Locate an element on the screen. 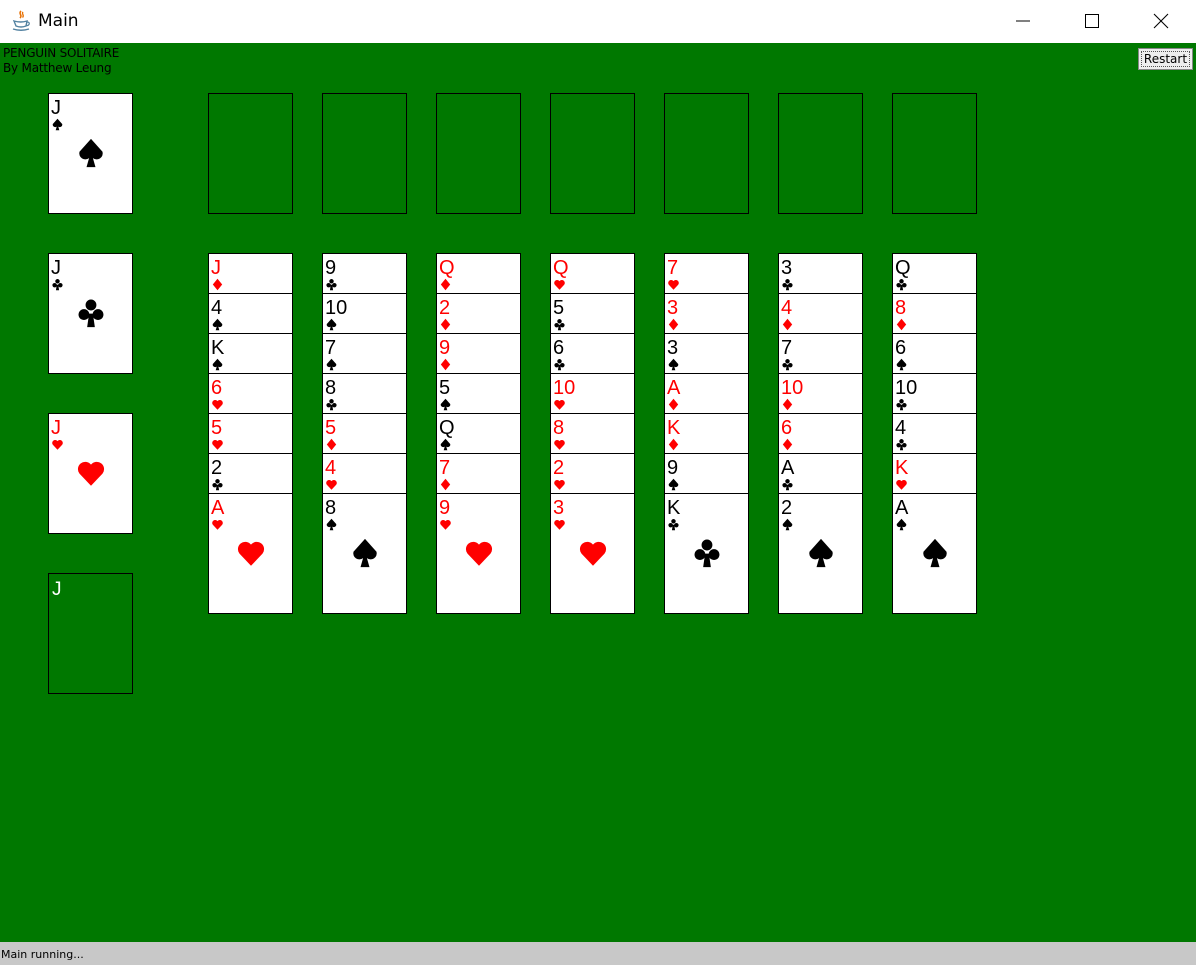 Image resolution: width=1196 pixels, height=965 pixels. card-rank: 5 is located at coordinates (217, 428).